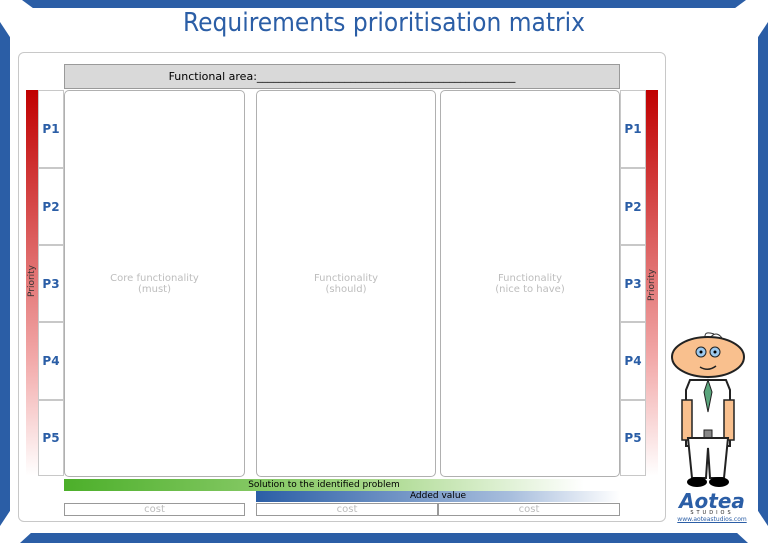 This screenshot has width=768, height=543. I want to click on priority-row-left: P5, so click(51, 438).